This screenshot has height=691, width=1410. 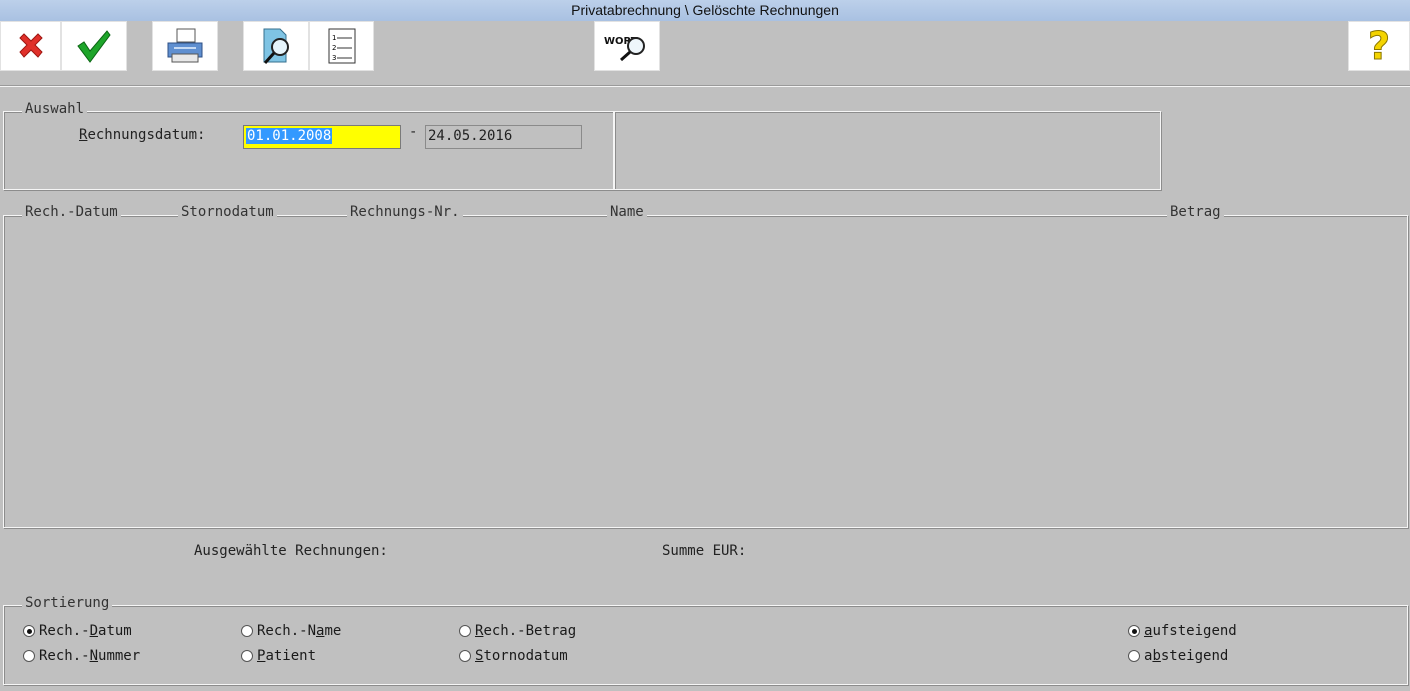 What do you see at coordinates (1186, 656) in the screenshot?
I see `radio-label: absteigend` at bounding box center [1186, 656].